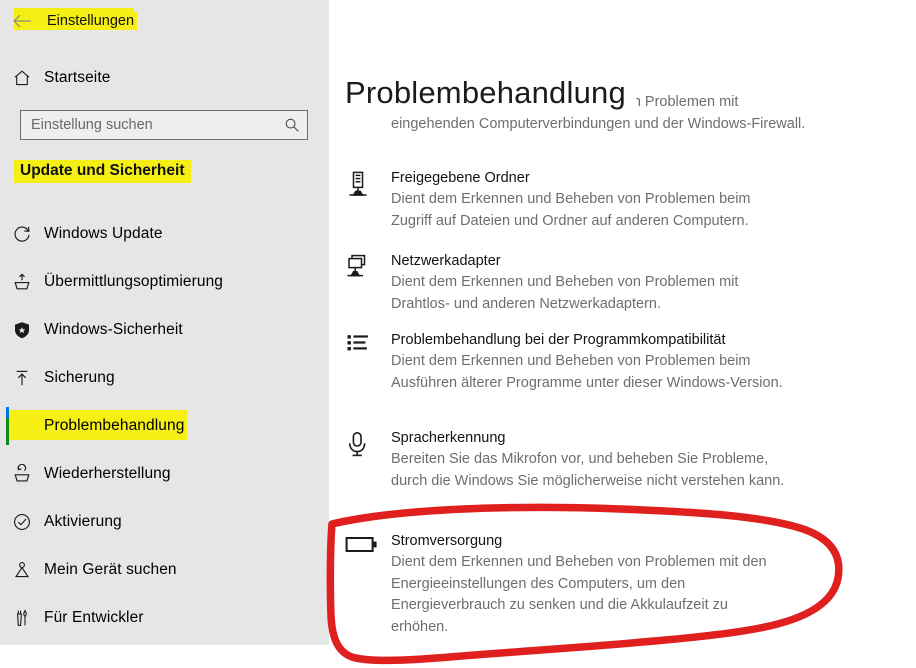  Describe the element at coordinates (91, 21) in the screenshot. I see `back-label: Einstellungen` at that location.